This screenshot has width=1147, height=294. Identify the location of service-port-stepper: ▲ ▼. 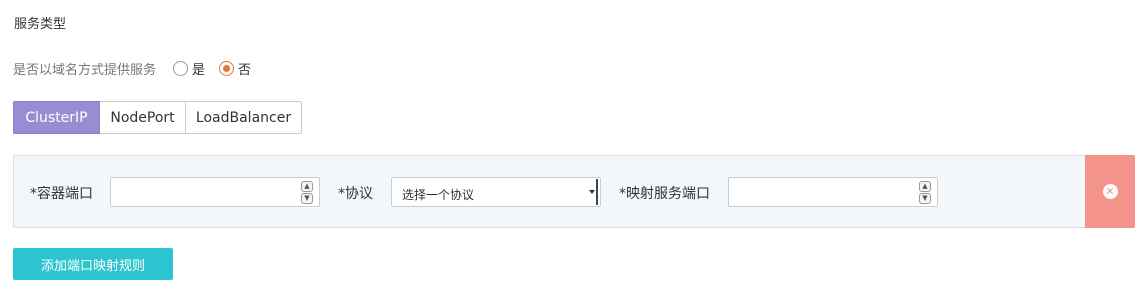
(925, 193).